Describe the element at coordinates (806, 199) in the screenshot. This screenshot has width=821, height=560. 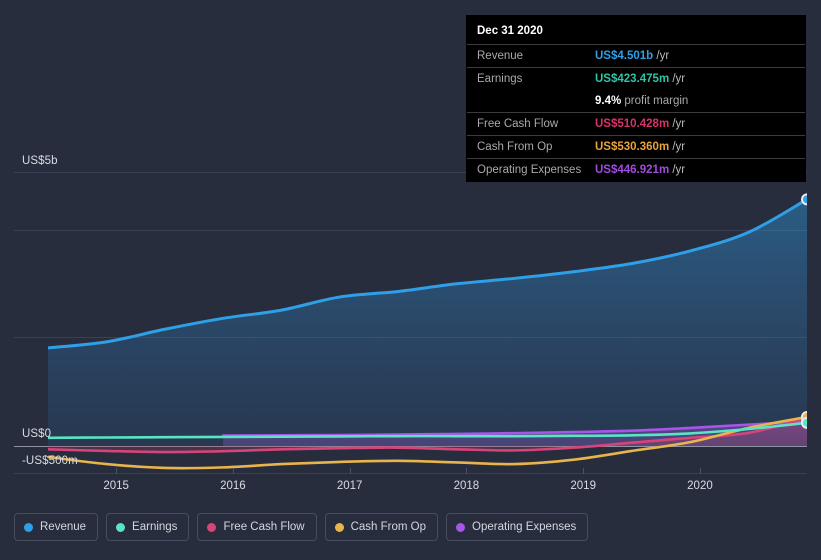
I see `data-point-marker-revenue` at that location.